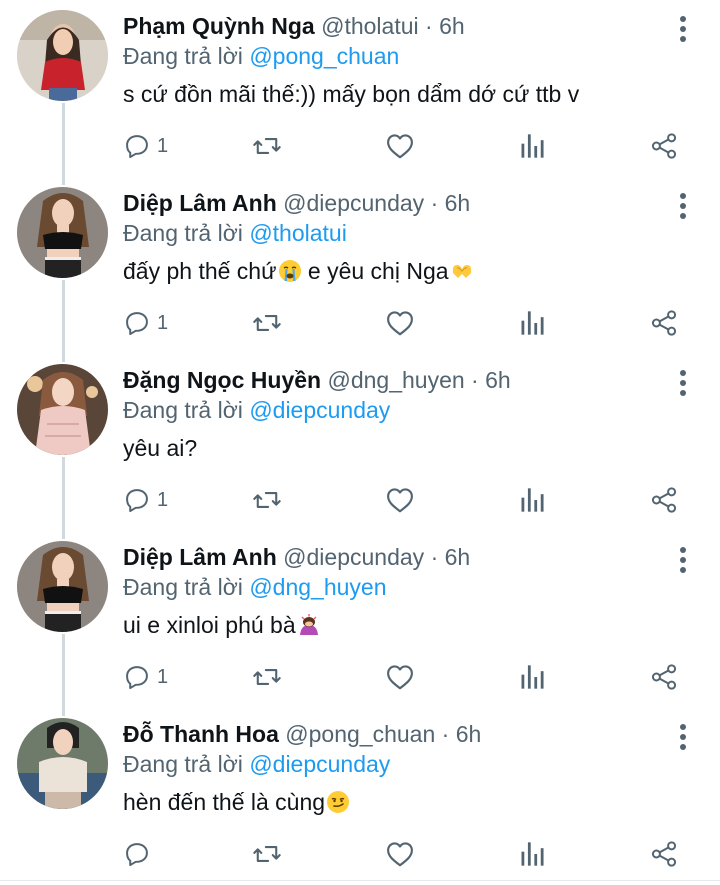 The image size is (720, 885). Describe the element at coordinates (298, 233) in the screenshot. I see `mention-link: @tholatui` at that location.